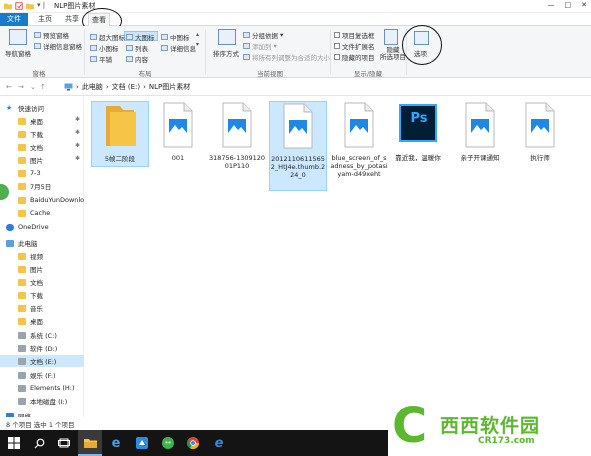  Describe the element at coordinates (337, 57) in the screenshot. I see `checkbox-icon` at that location.